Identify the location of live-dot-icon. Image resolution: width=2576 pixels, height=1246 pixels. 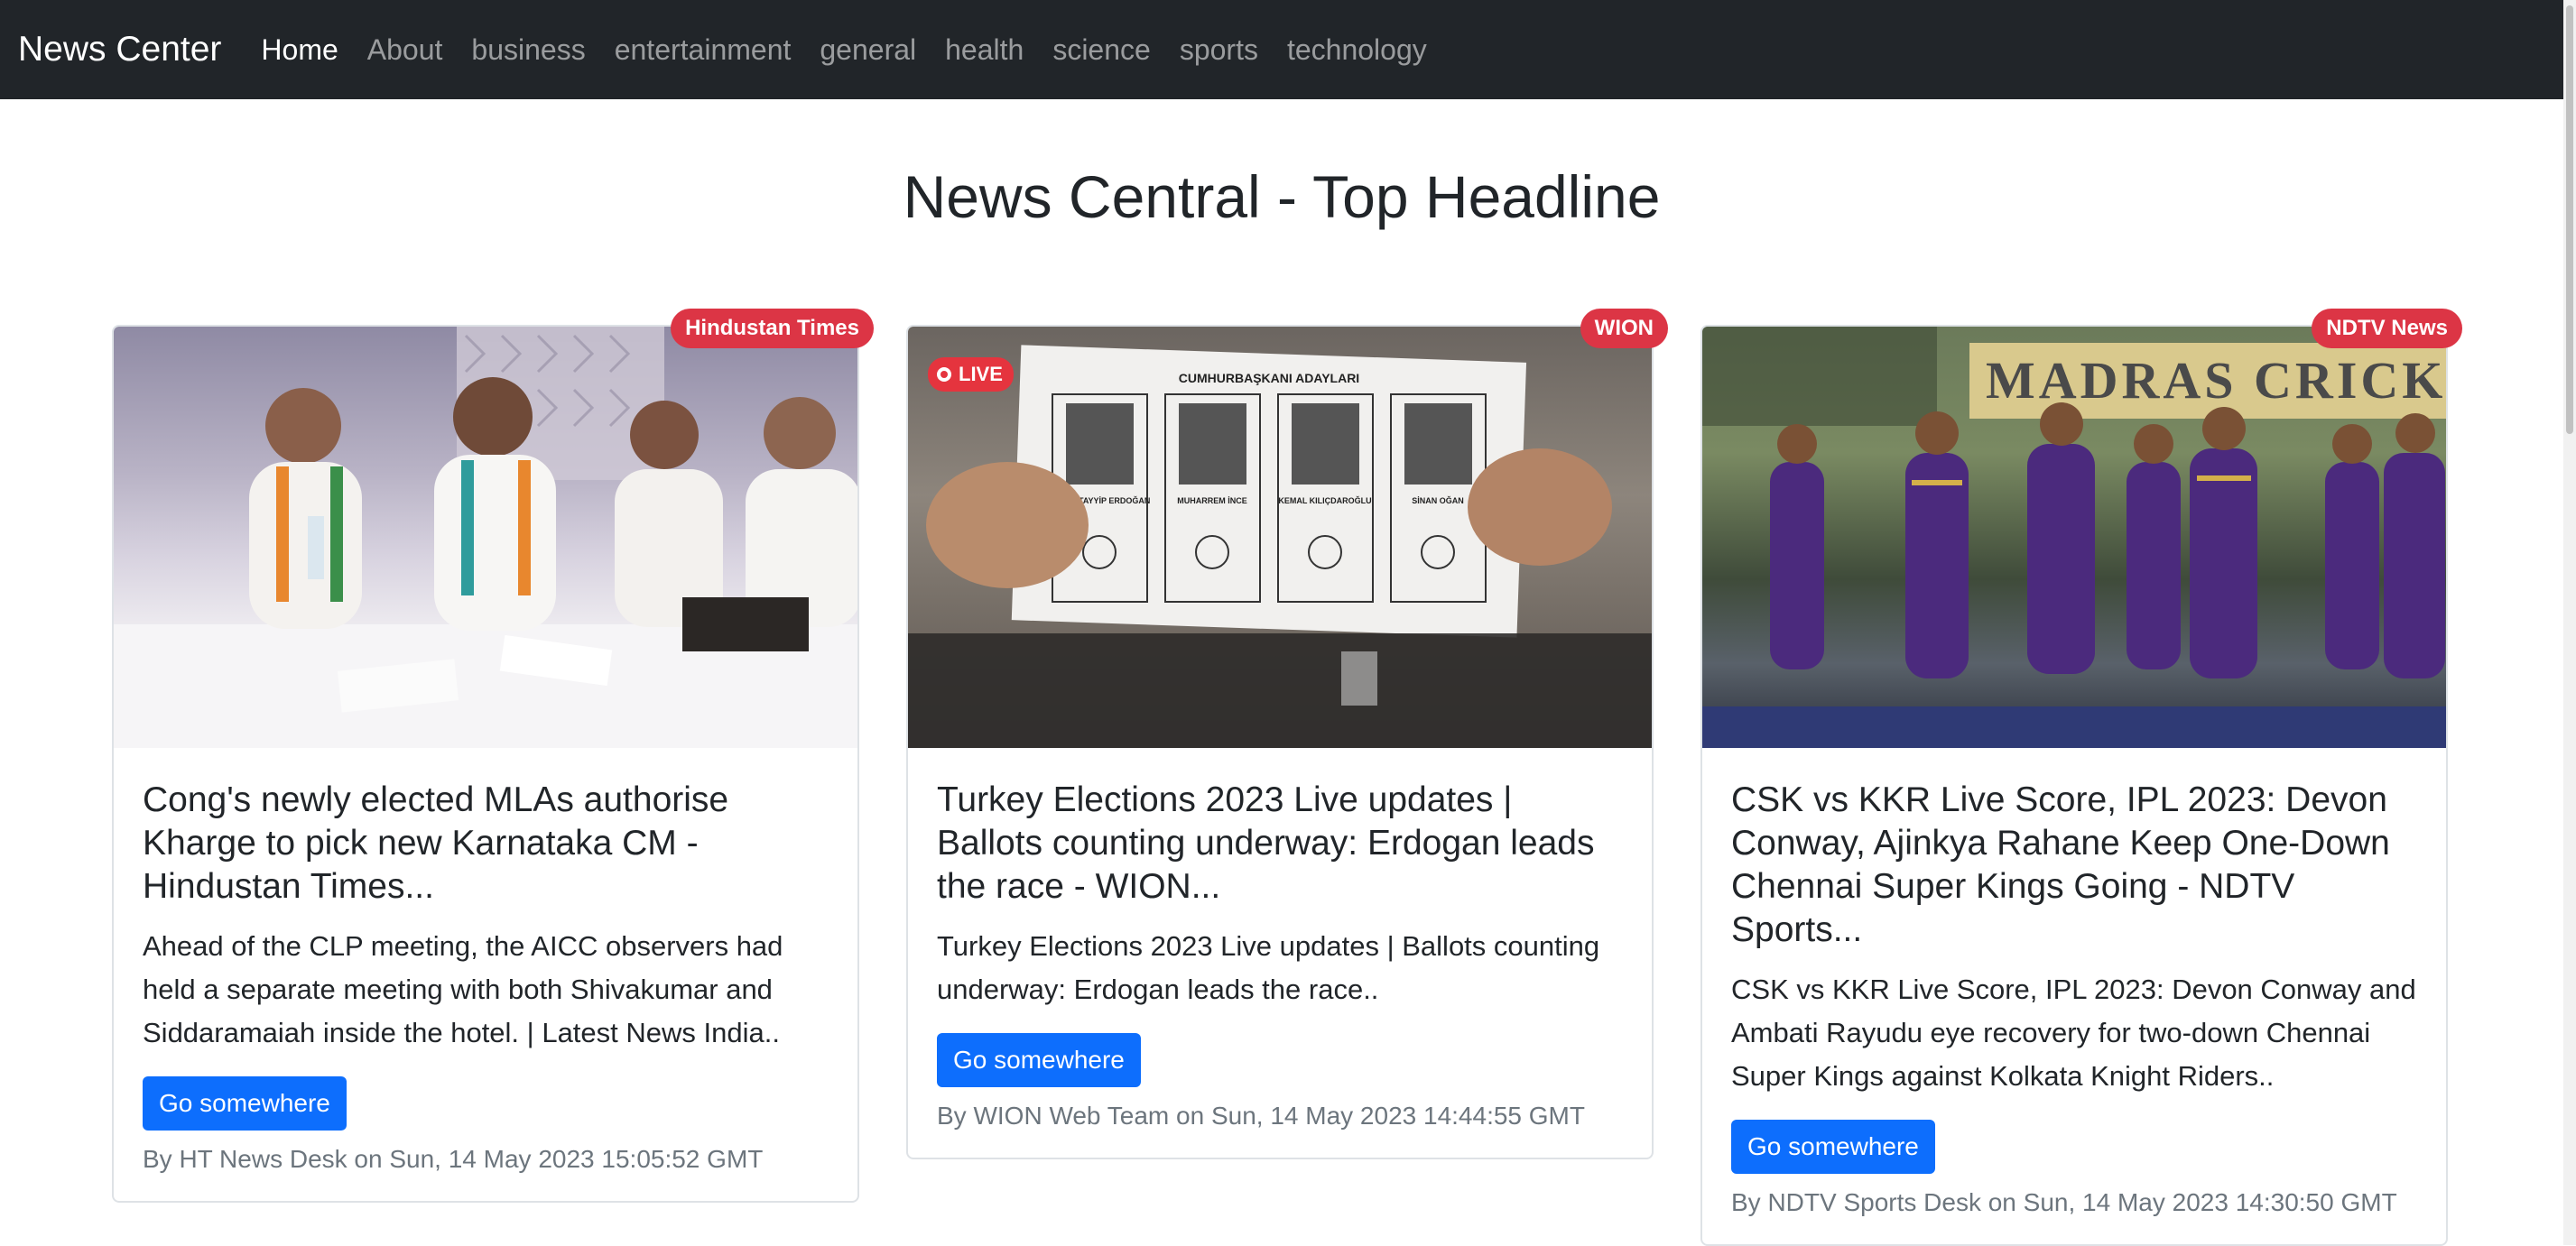
(944, 375).